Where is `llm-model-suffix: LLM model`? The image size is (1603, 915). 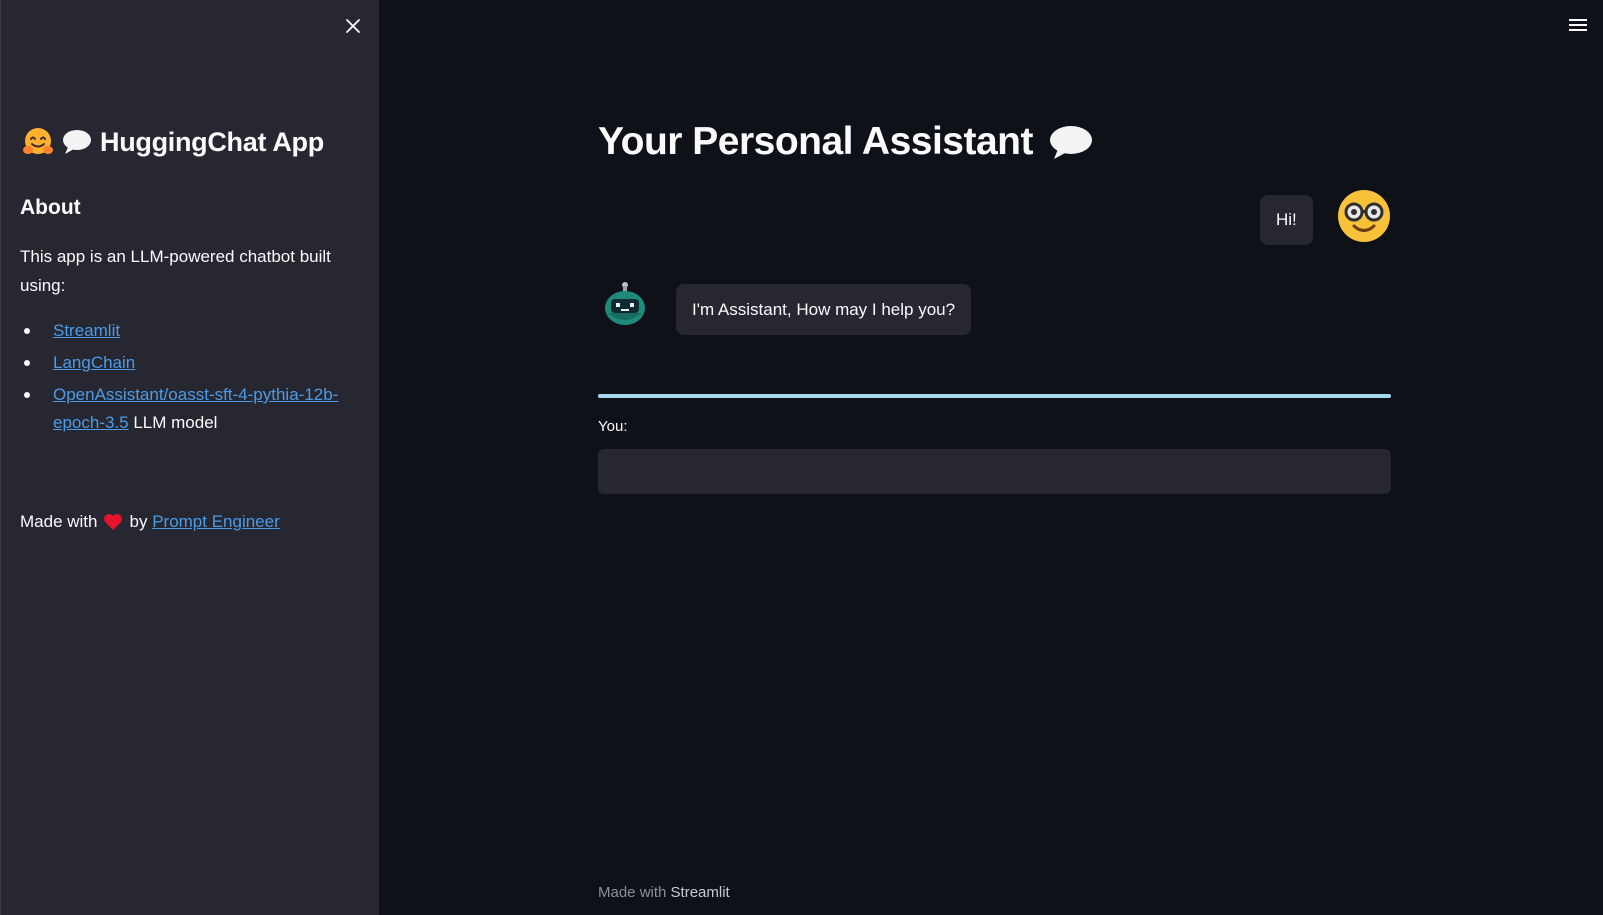 llm-model-suffix: LLM model is located at coordinates (173, 422).